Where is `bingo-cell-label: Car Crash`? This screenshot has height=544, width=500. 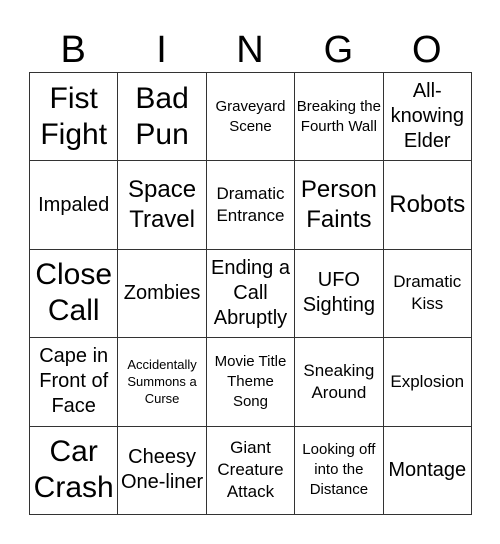
bingo-cell-label: Car Crash is located at coordinates (73, 470).